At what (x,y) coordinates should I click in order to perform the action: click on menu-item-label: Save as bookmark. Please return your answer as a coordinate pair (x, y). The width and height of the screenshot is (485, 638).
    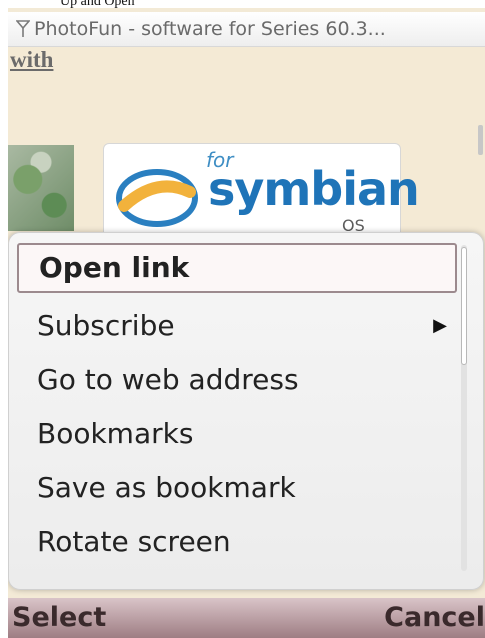
    Looking at the image, I should click on (166, 487).